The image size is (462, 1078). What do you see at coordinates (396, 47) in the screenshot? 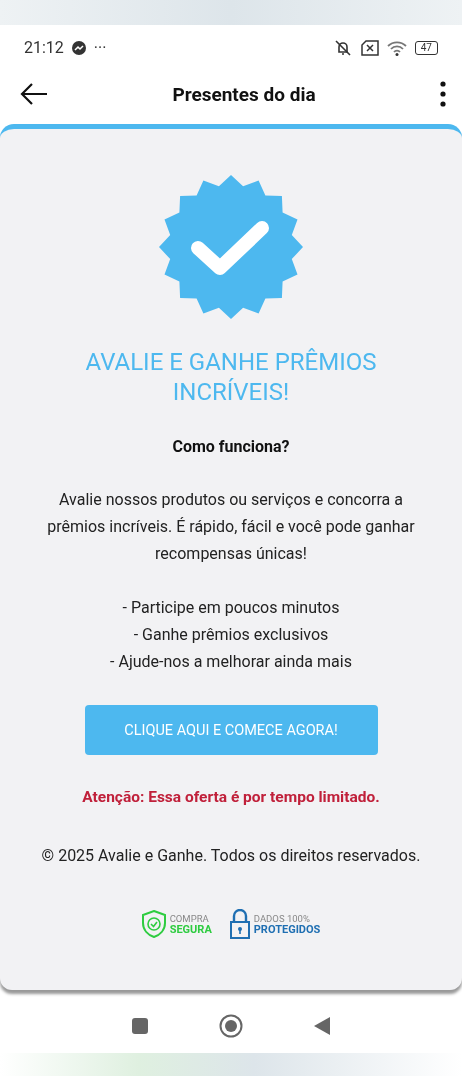
I see `wifi-icon` at bounding box center [396, 47].